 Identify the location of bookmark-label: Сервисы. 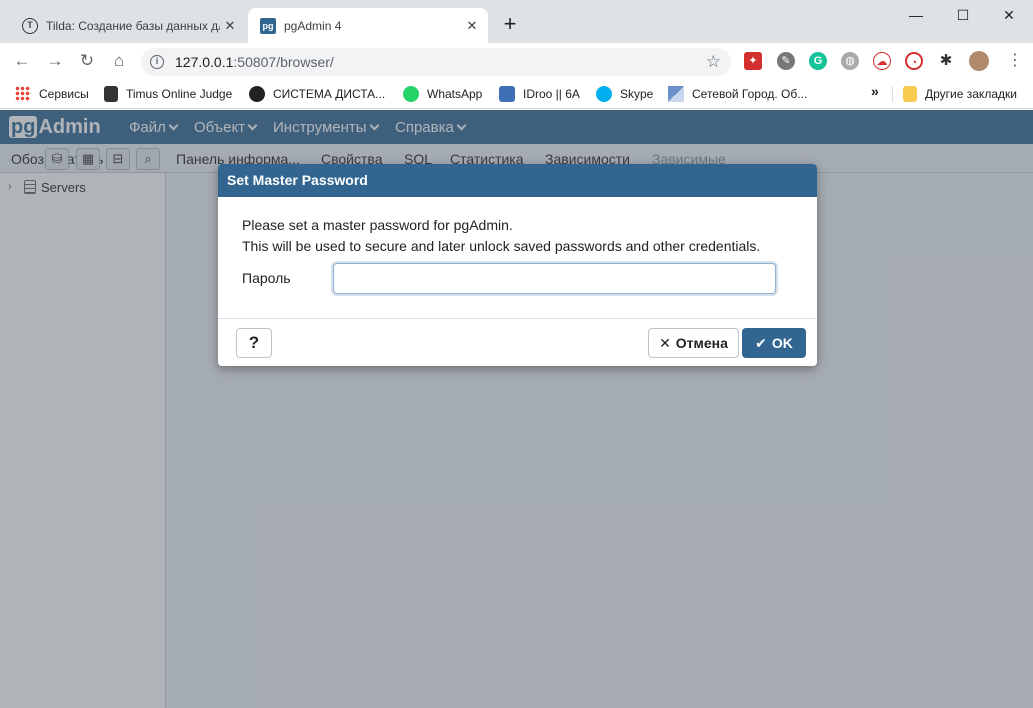
(64, 94).